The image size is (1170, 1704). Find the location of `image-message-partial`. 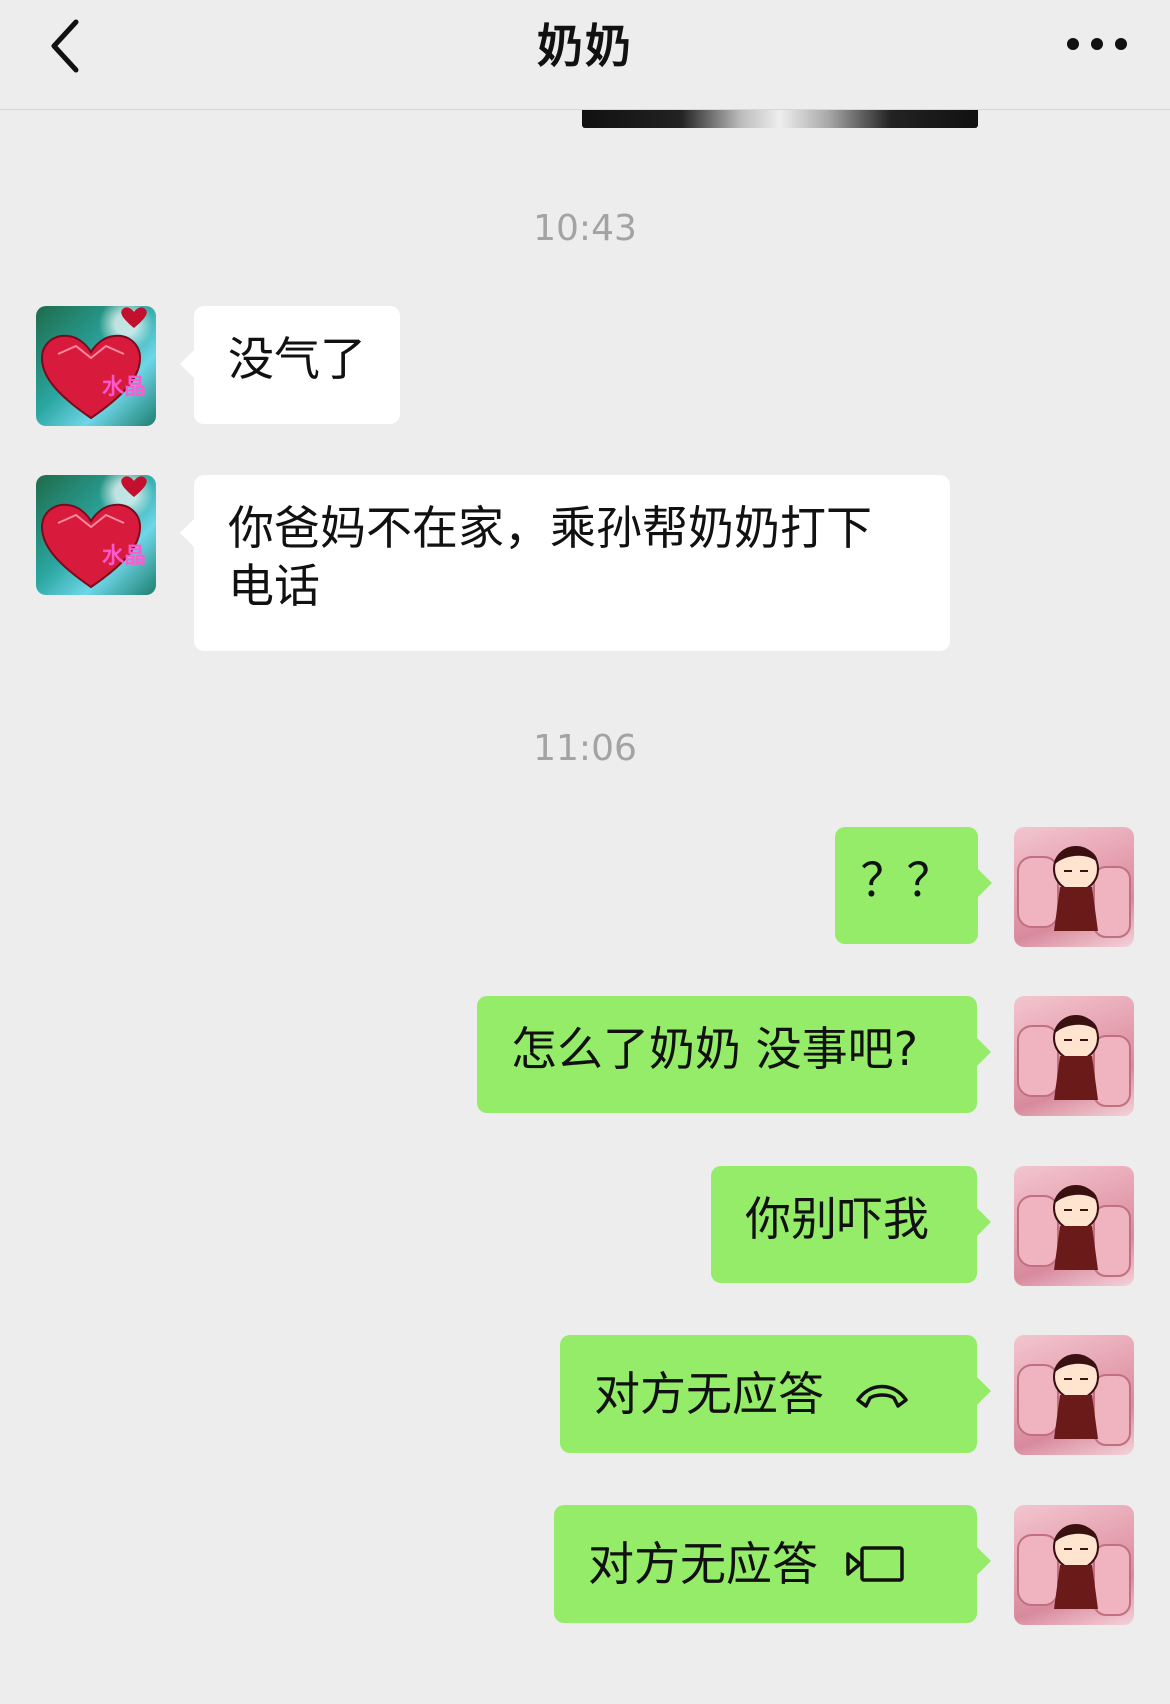

image-message-partial is located at coordinates (780, 119).